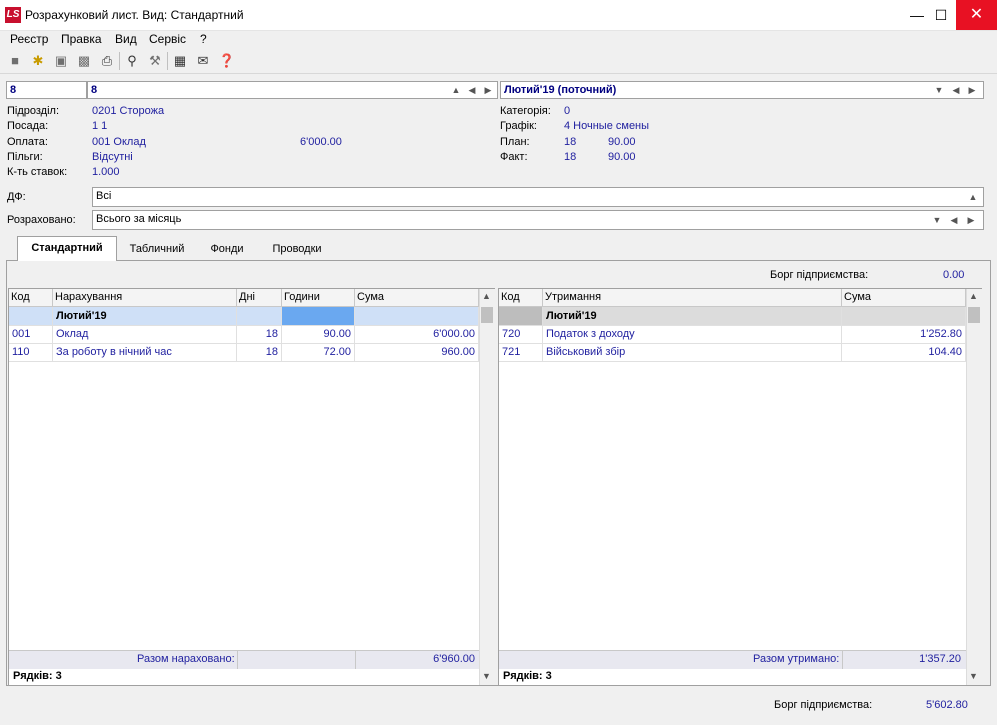 This screenshot has height=725, width=997. Describe the element at coordinates (692, 352) in the screenshot. I see `name-cell: Військовий збір` at that location.